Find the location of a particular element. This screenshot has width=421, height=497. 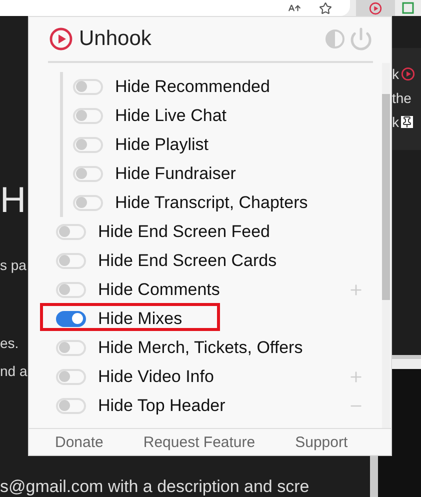

page-heading: H is located at coordinates (13, 200).